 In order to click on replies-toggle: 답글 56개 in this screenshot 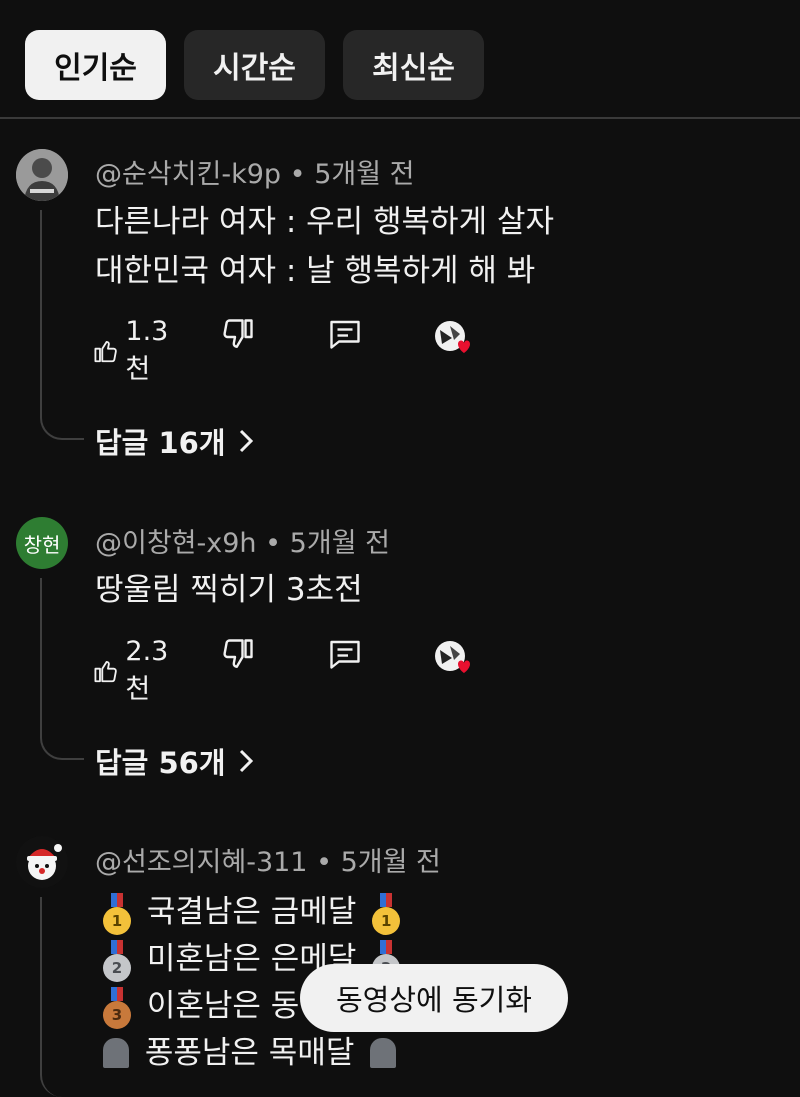, I will do `click(174, 761)`.